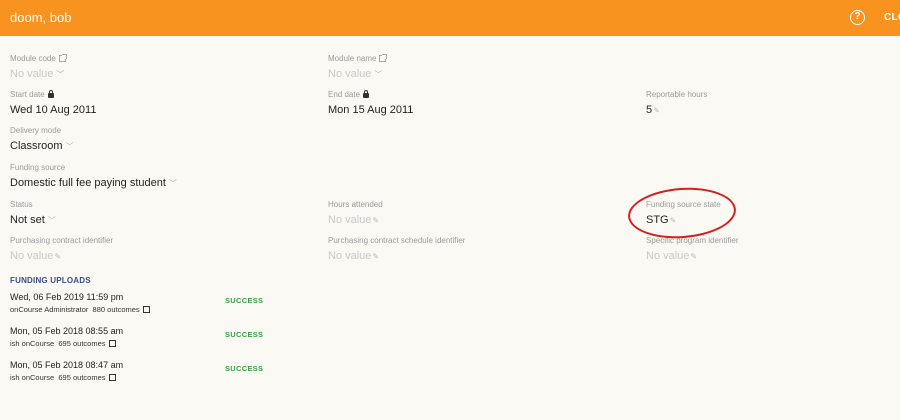  What do you see at coordinates (53, 103) in the screenshot?
I see `start-date-field: Start date Wed 10 Aug 2011` at bounding box center [53, 103].